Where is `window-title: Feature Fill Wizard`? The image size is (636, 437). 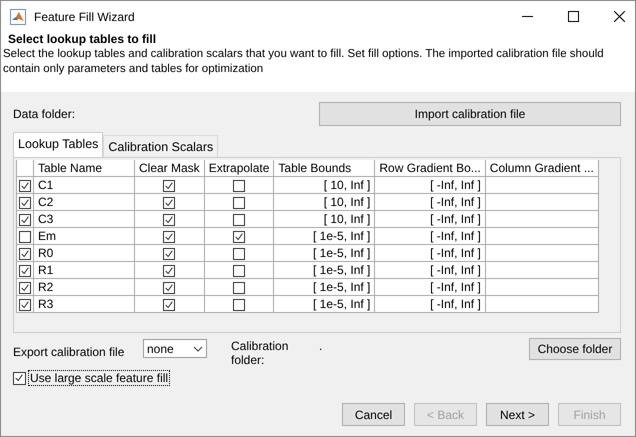 window-title: Feature Fill Wizard is located at coordinates (84, 17).